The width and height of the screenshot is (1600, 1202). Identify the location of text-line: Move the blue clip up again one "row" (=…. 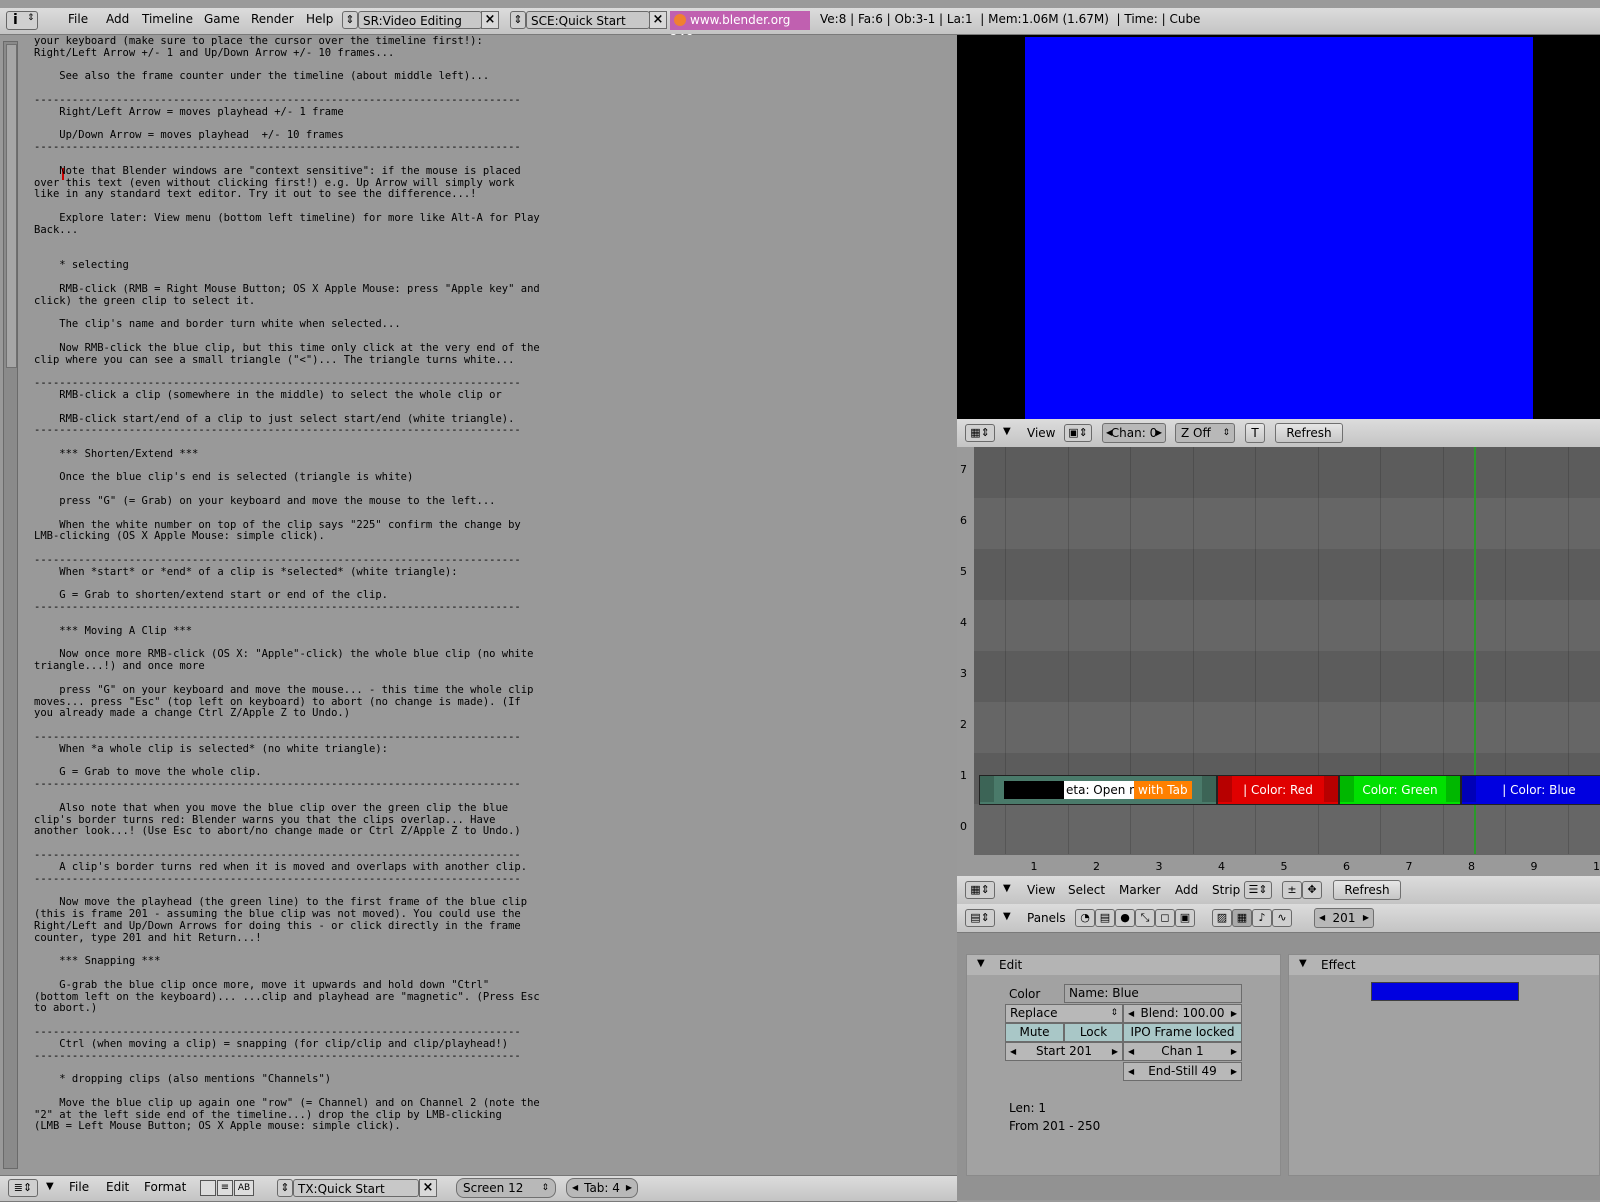
(287, 1102).